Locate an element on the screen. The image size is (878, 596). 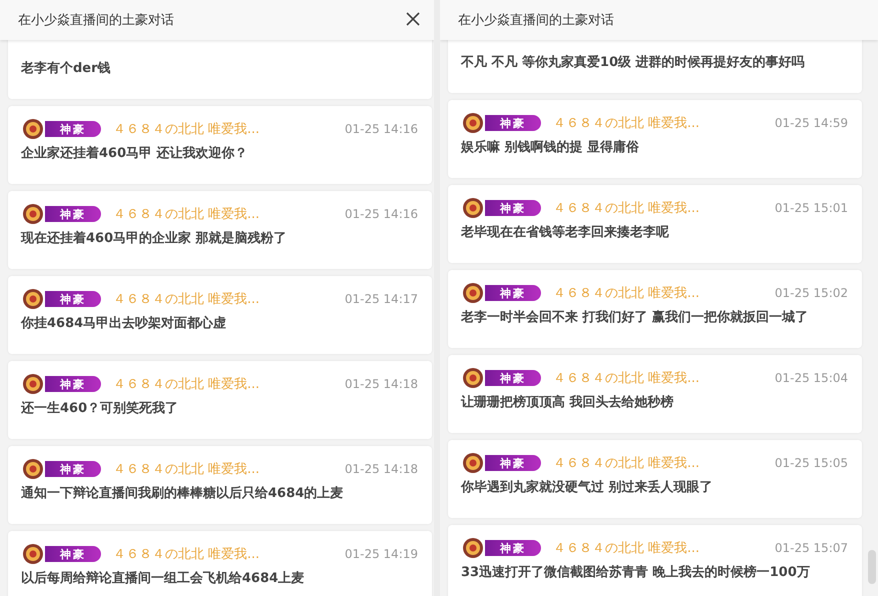
message-time: 01-25 14:19 is located at coordinates (381, 554).